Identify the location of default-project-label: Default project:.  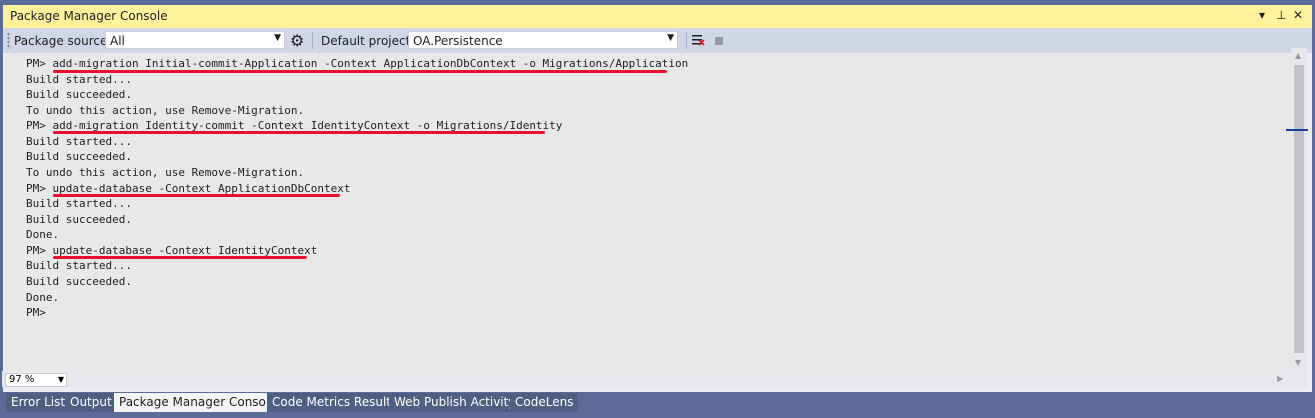
(368, 41).